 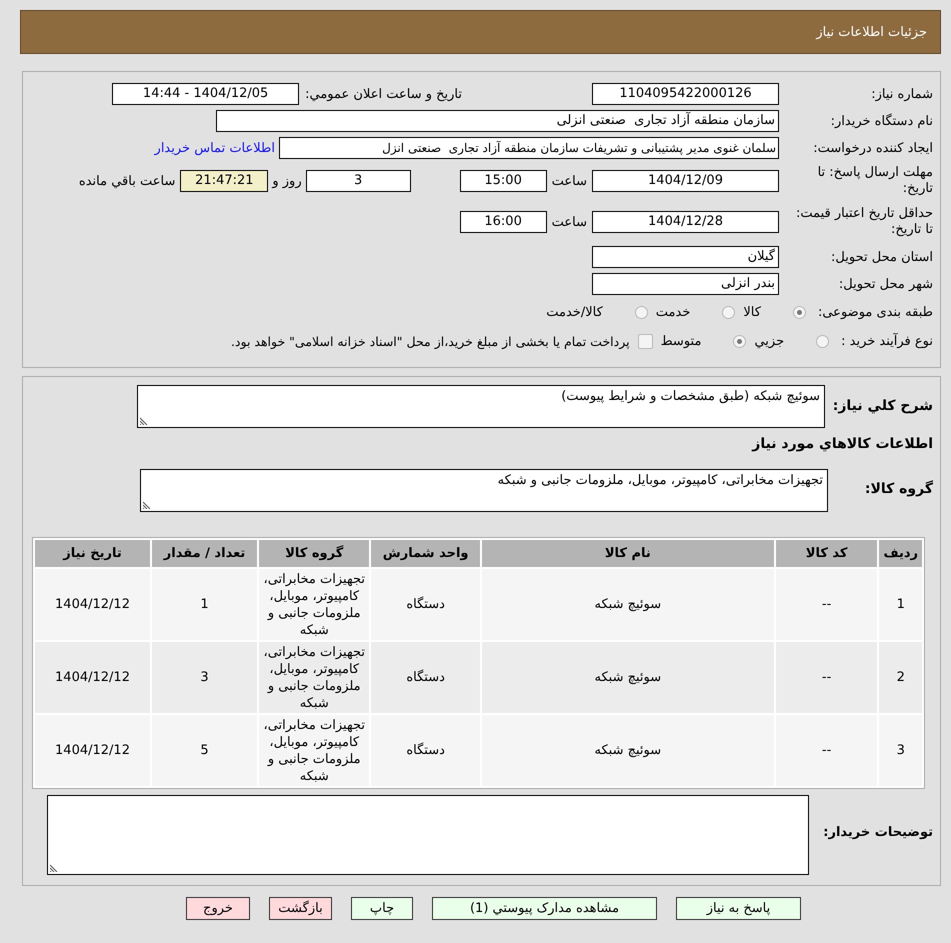 What do you see at coordinates (383, 94) in the screenshot?
I see `field-label: تاریخ و ساعت اعلان عمومي:` at bounding box center [383, 94].